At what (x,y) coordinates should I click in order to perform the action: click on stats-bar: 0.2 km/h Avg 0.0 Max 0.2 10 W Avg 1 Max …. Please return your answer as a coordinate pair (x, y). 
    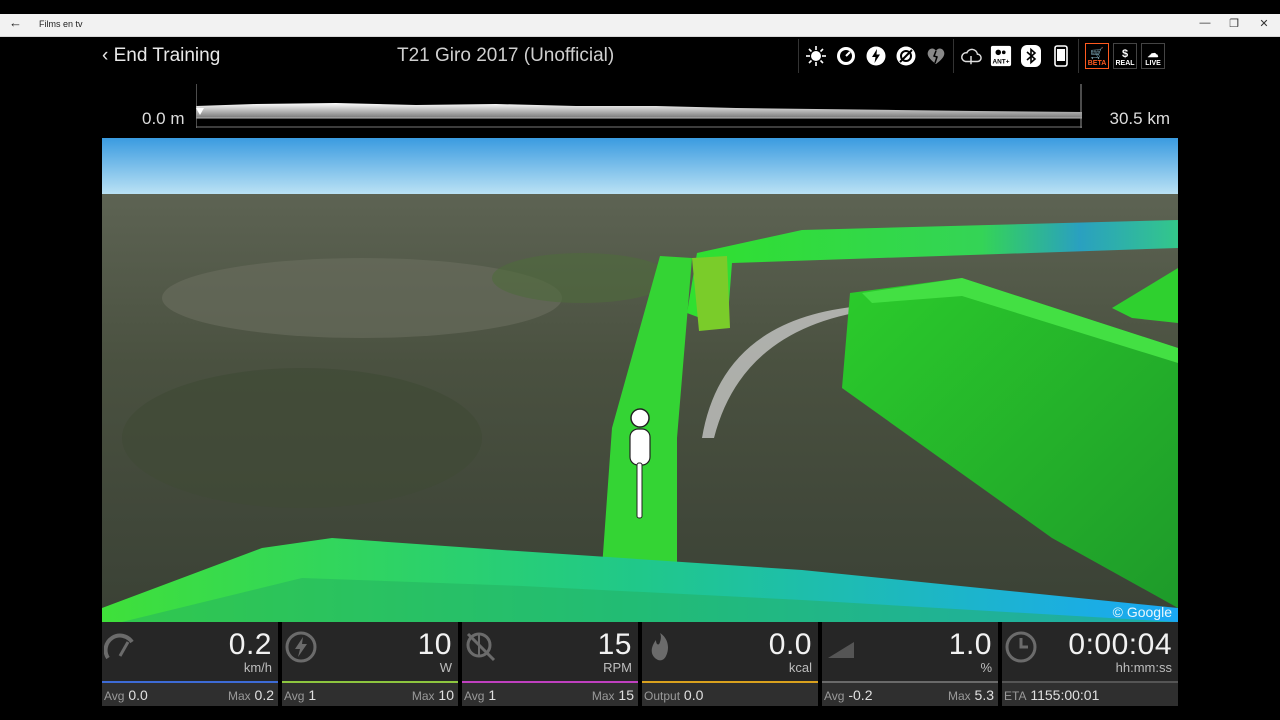
    Looking at the image, I should click on (640, 664).